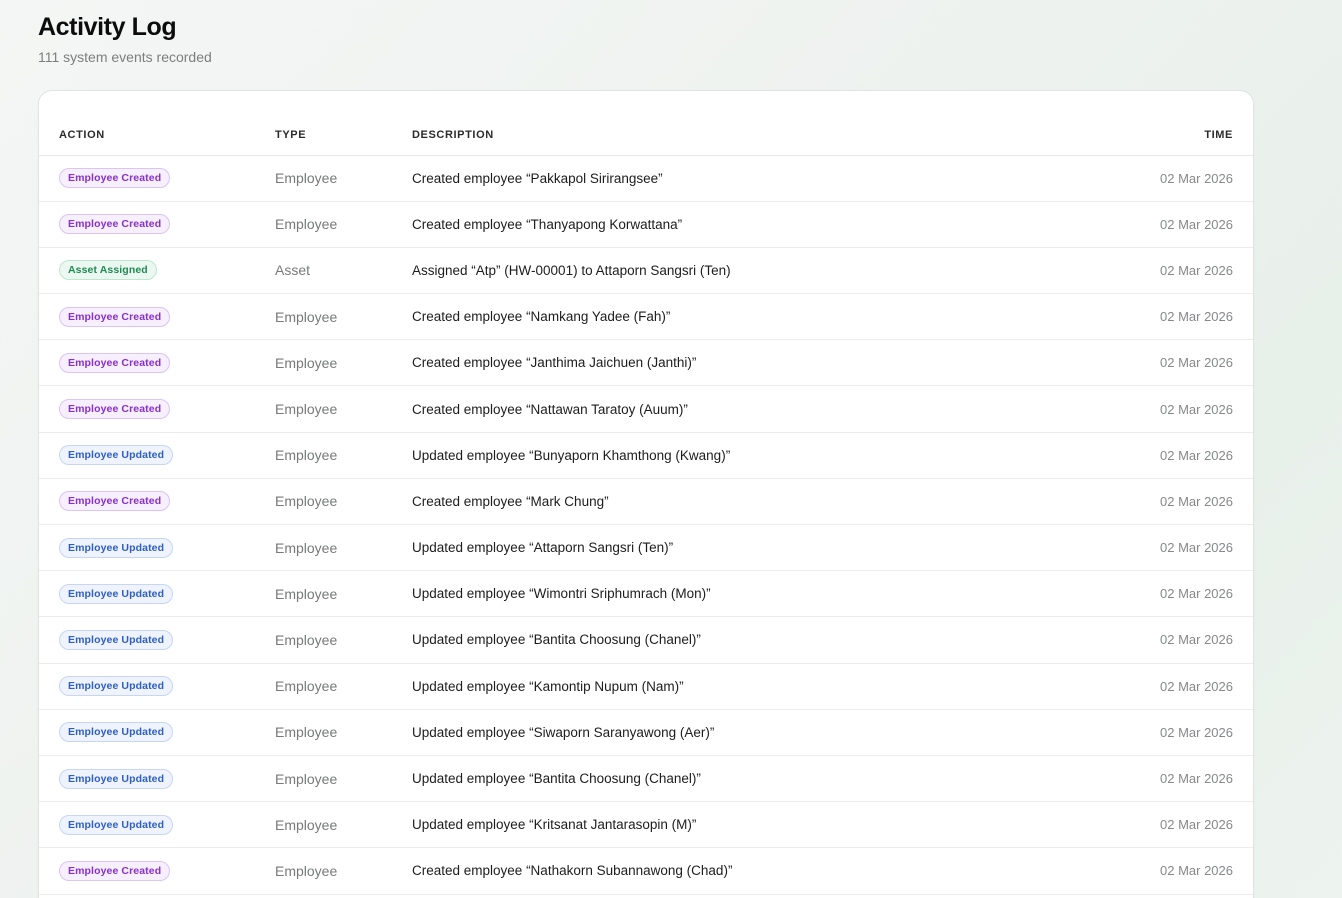 The image size is (1342, 898). I want to click on page-title: Activity Log, so click(107, 27).